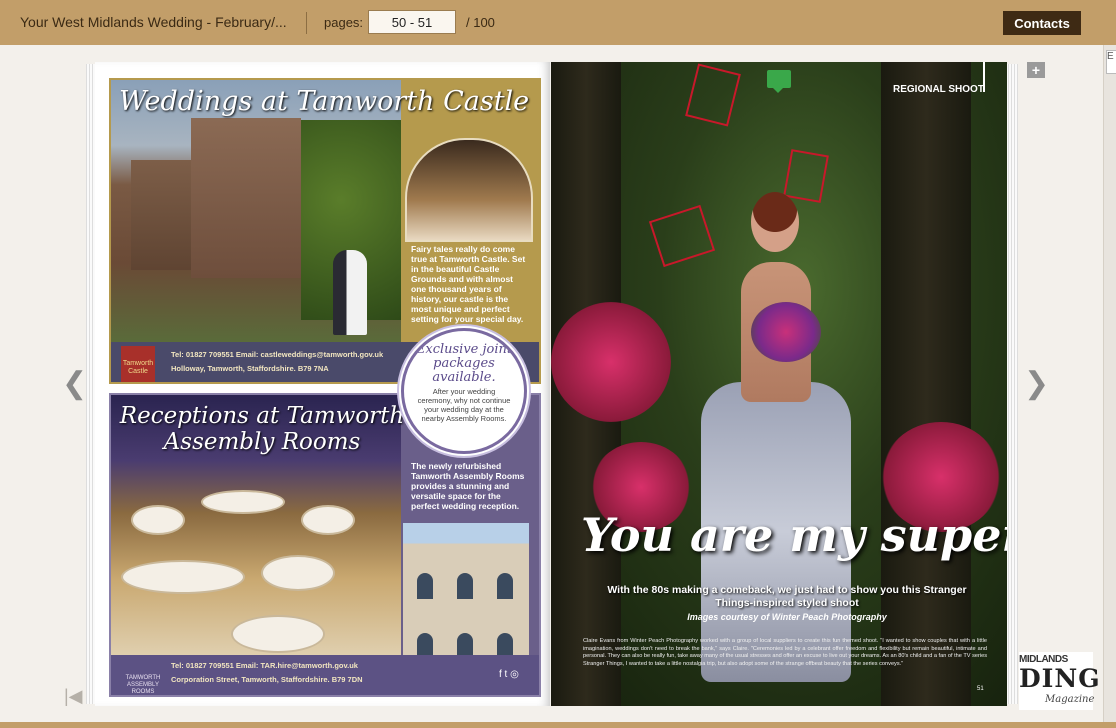 Image resolution: width=1116 pixels, height=728 pixels. Describe the element at coordinates (1111, 62) in the screenshot. I see `side-panel-toggle: E` at that location.